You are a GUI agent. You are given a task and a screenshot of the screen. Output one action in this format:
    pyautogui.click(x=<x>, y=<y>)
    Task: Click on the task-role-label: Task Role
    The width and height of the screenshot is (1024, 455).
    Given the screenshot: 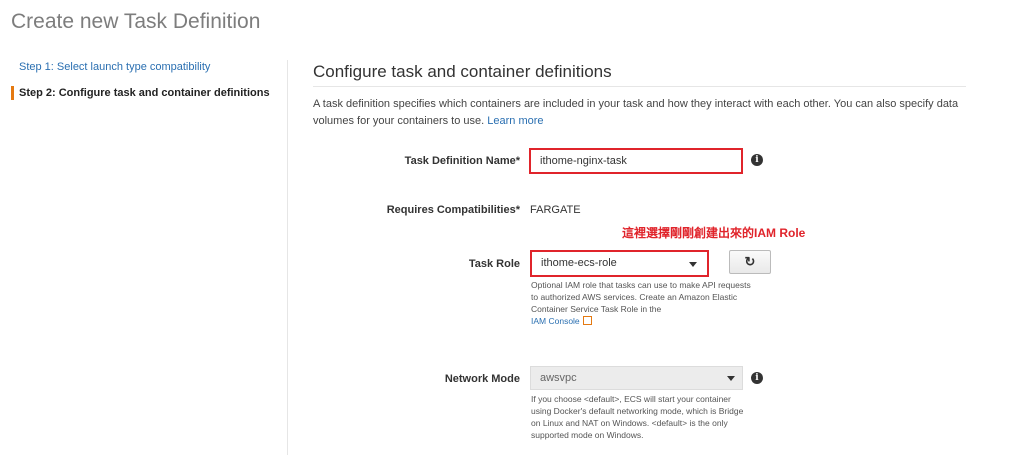 What is the action you would take?
    pyautogui.click(x=494, y=264)
    